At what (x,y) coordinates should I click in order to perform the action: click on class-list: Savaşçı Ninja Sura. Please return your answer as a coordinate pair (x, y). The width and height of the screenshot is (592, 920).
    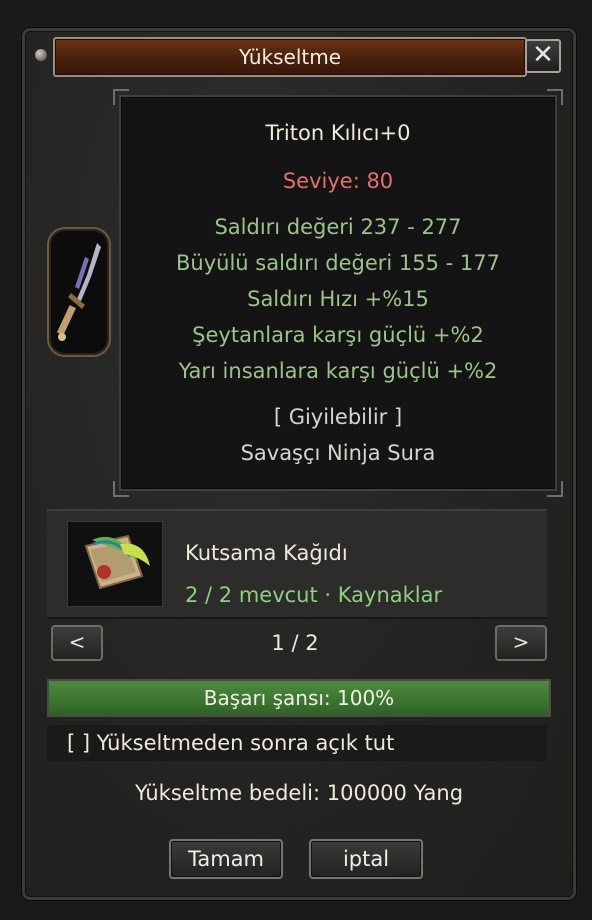
    Looking at the image, I should click on (338, 453).